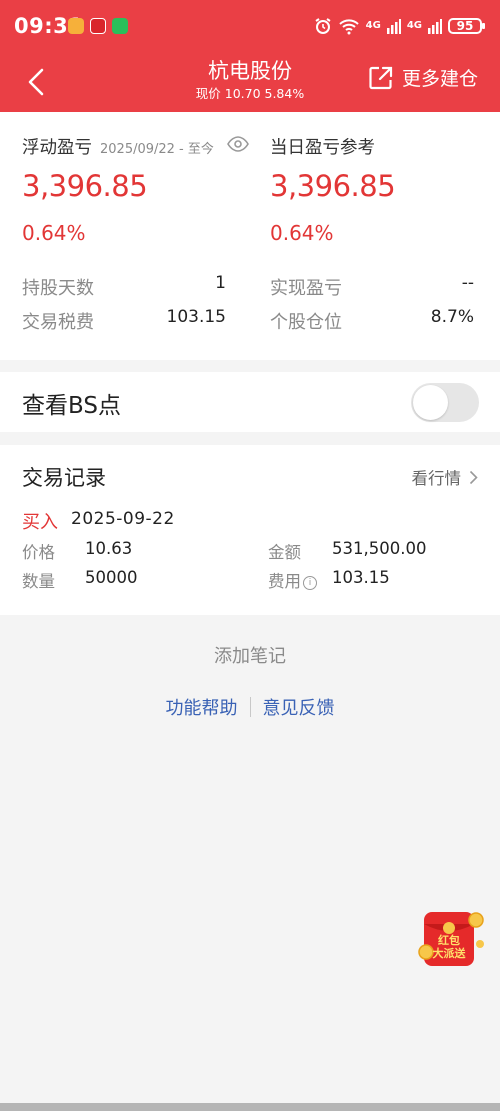 This screenshot has width=500, height=1111. Describe the element at coordinates (250, 26) in the screenshot. I see `status-bar: 09:31 4G 4G 95` at that location.